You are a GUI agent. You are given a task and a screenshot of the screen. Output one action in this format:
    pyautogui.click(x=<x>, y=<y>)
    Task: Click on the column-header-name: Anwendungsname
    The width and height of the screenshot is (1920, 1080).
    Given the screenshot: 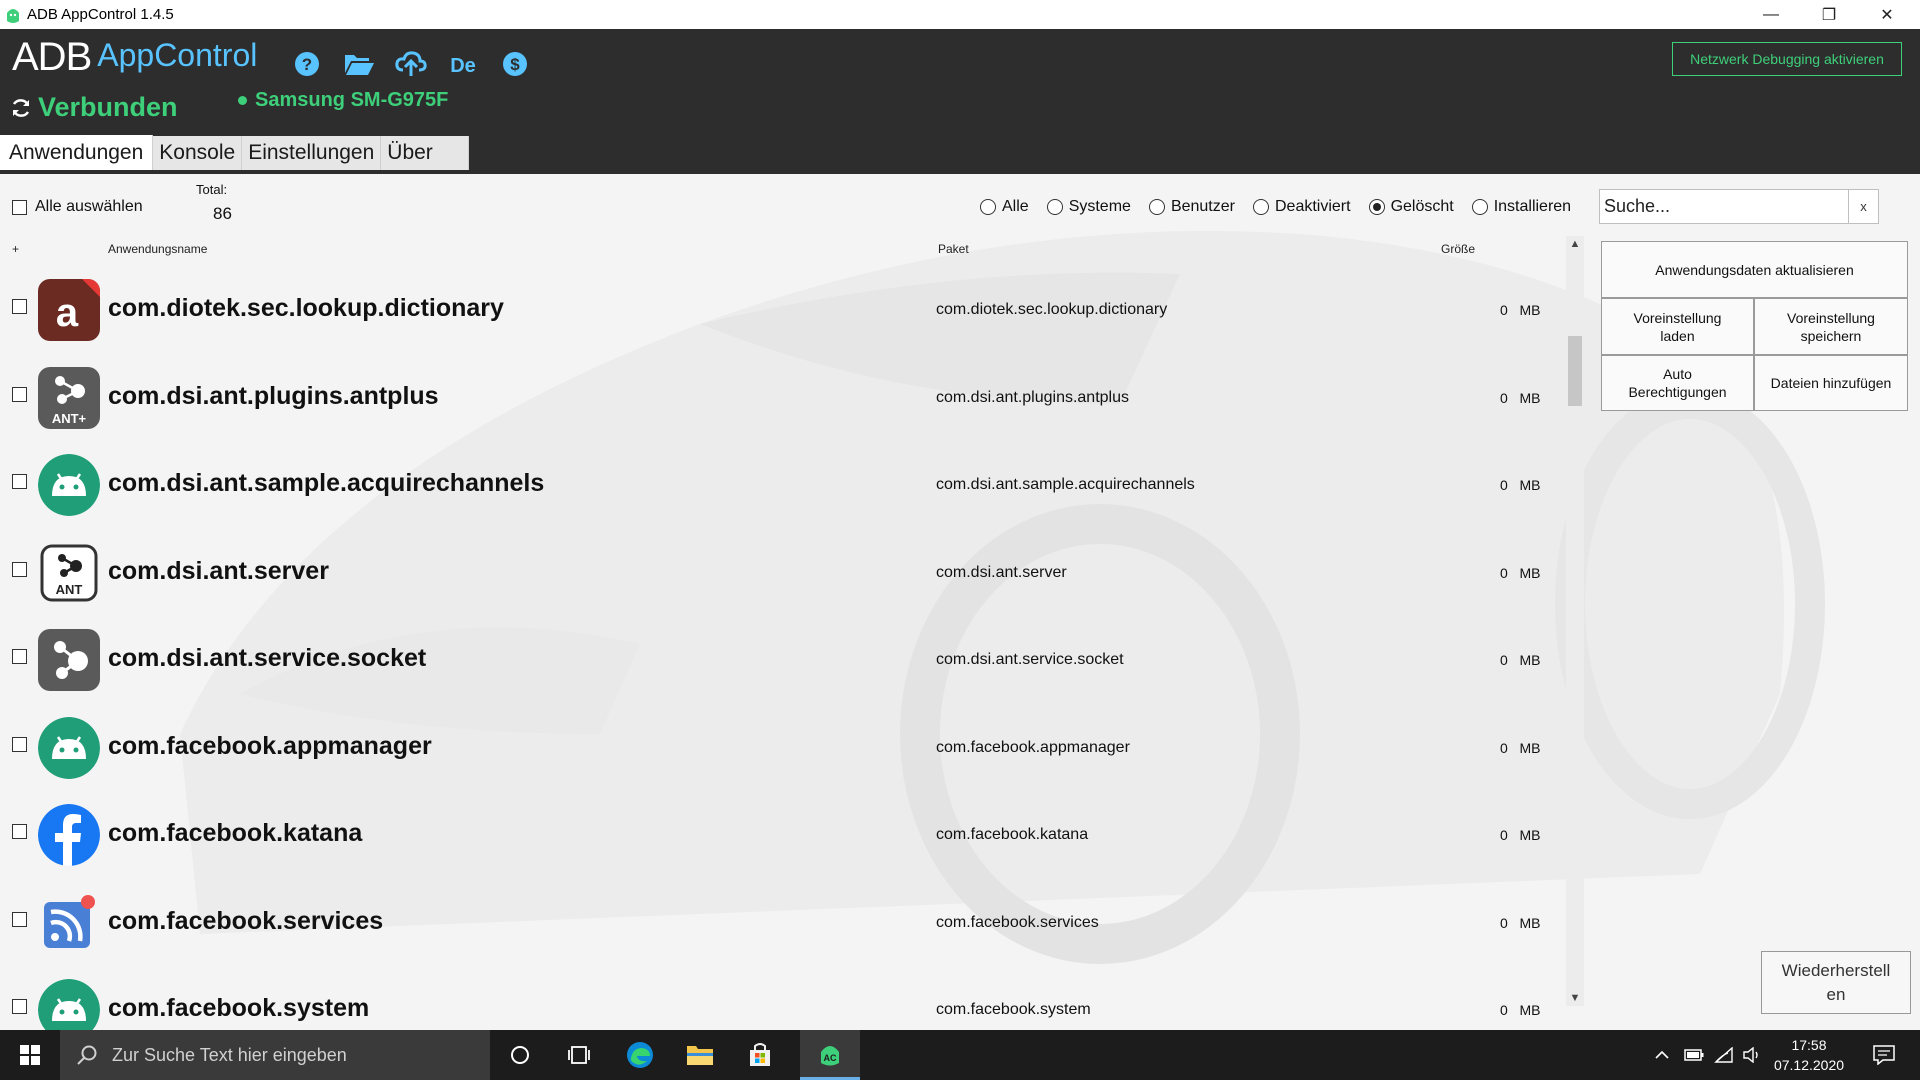 What is the action you would take?
    pyautogui.click(x=157, y=249)
    